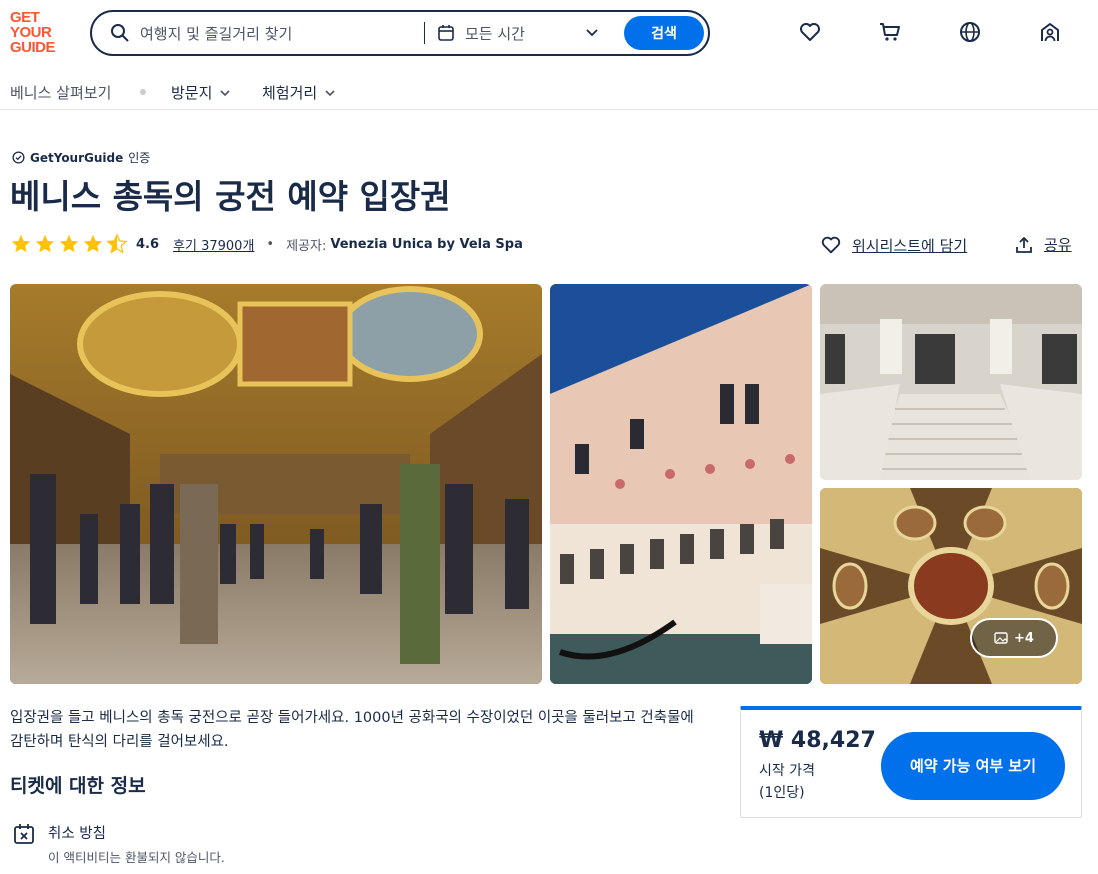  What do you see at coordinates (77, 157) in the screenshot?
I see `badge-brand: GetYourGuide` at bounding box center [77, 157].